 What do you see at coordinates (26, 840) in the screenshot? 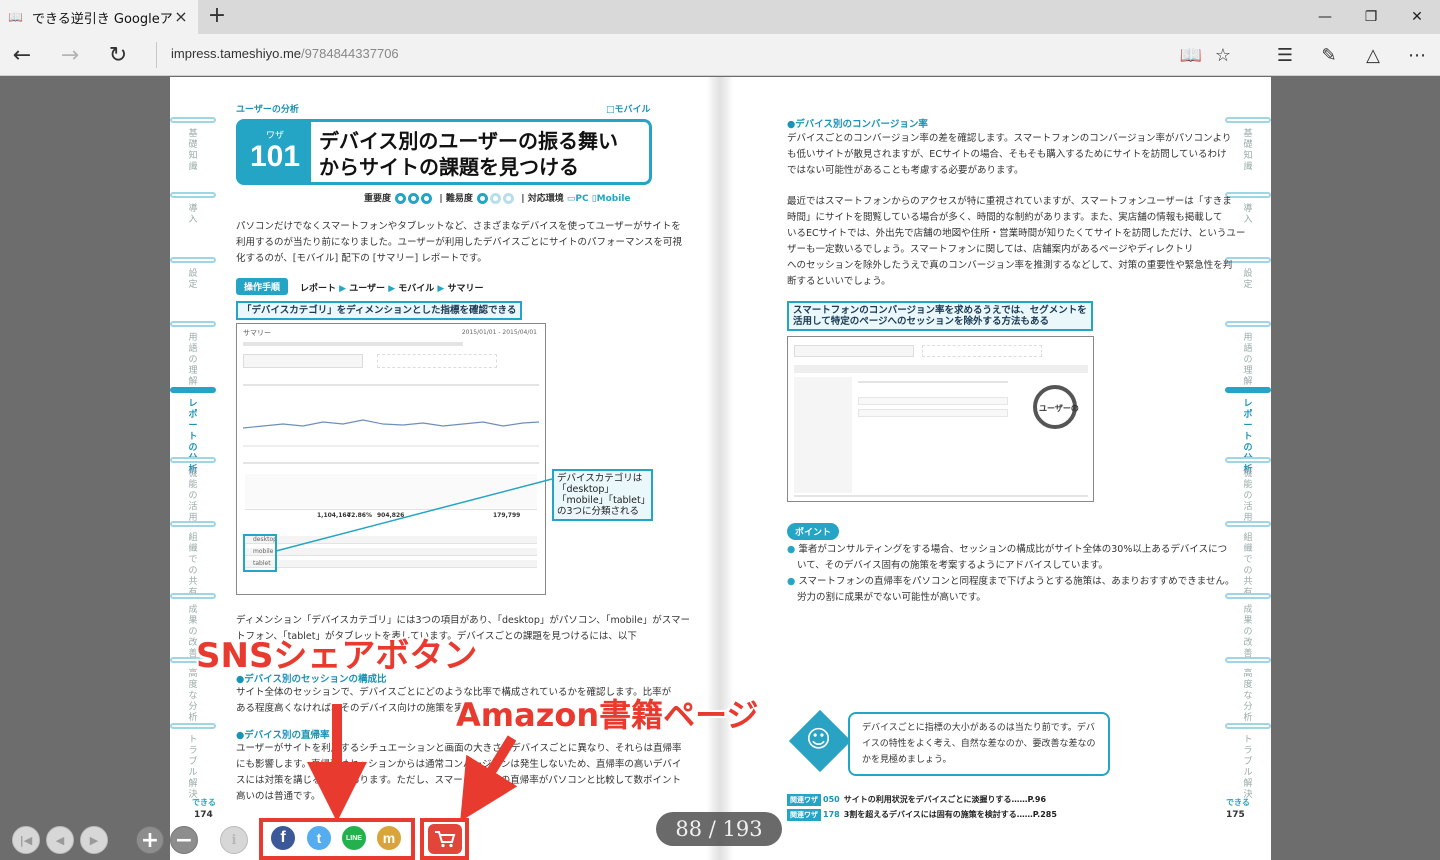
I see `first-page-icon: |◀` at bounding box center [26, 840].